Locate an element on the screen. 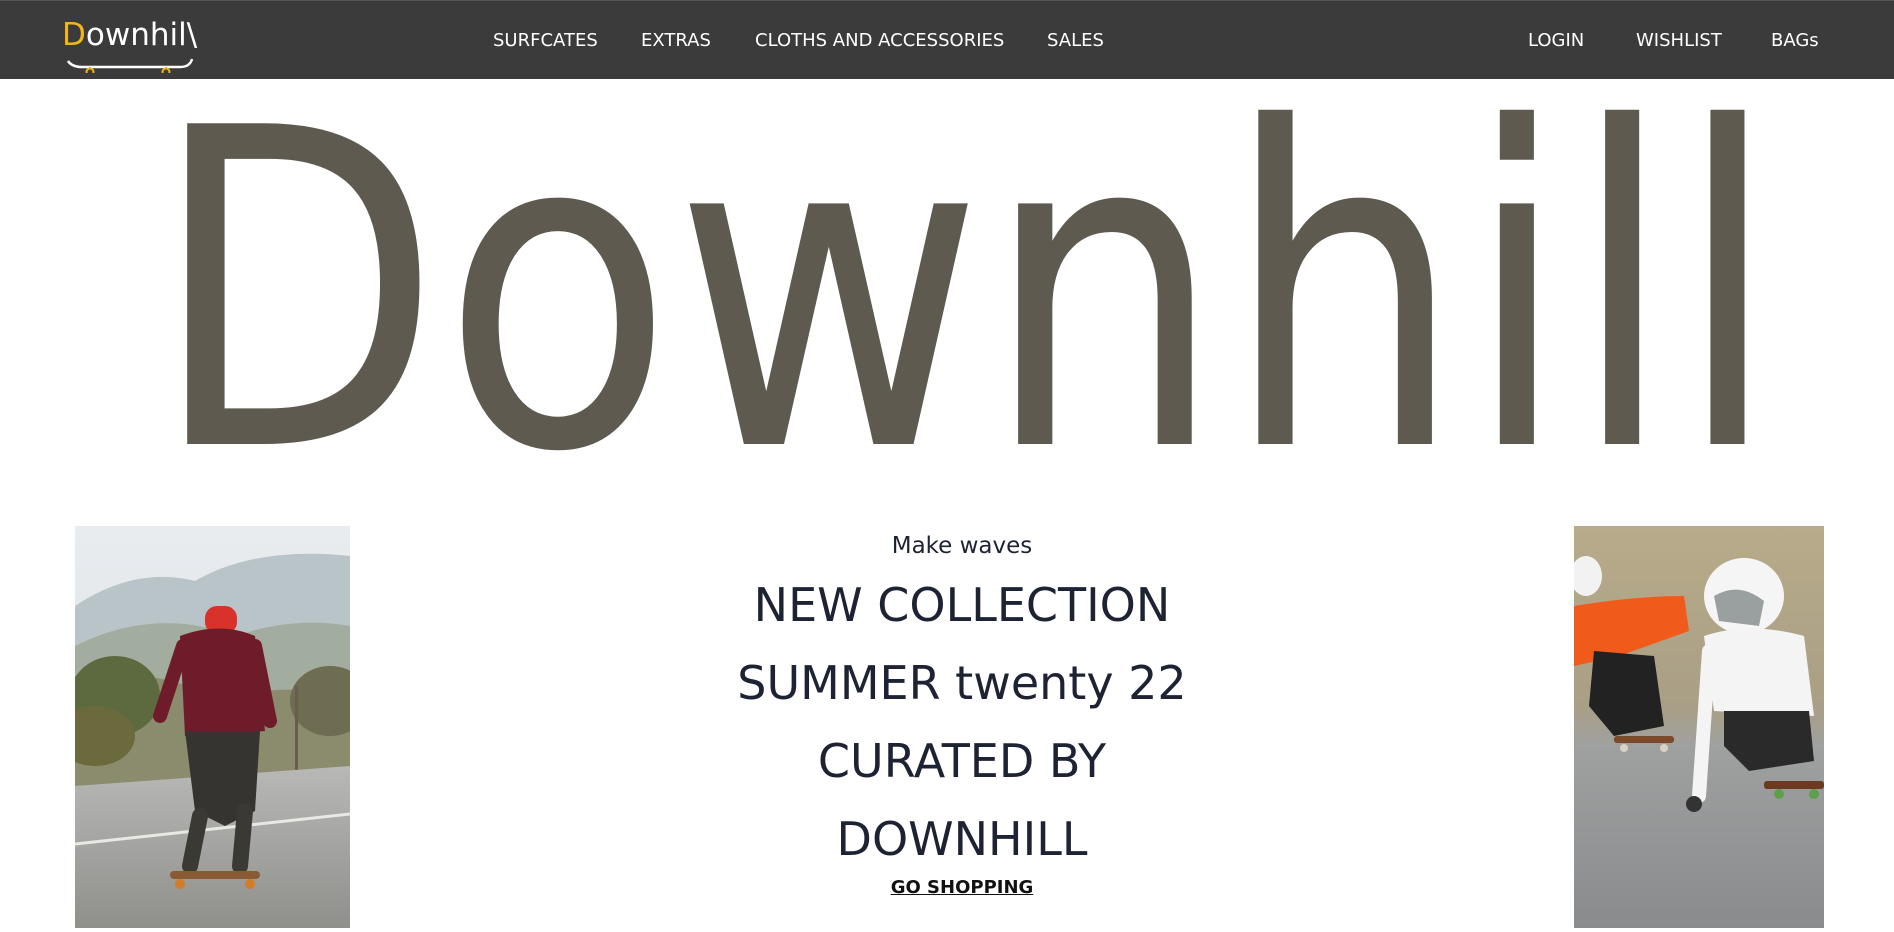 The image size is (1894, 932). nav-link-extras: EXTRAS is located at coordinates (676, 41).